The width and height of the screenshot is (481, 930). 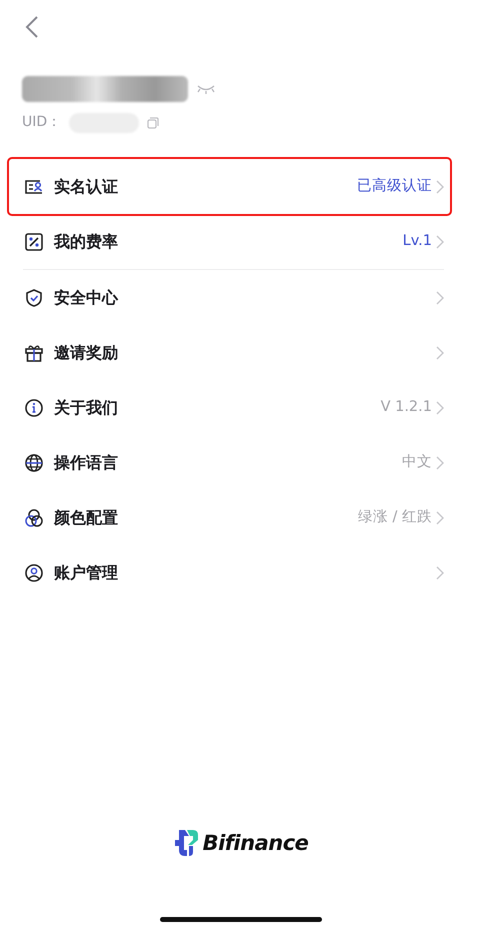 I want to click on menu-row: 关于我们 V 1.2.1, so click(x=233, y=407).